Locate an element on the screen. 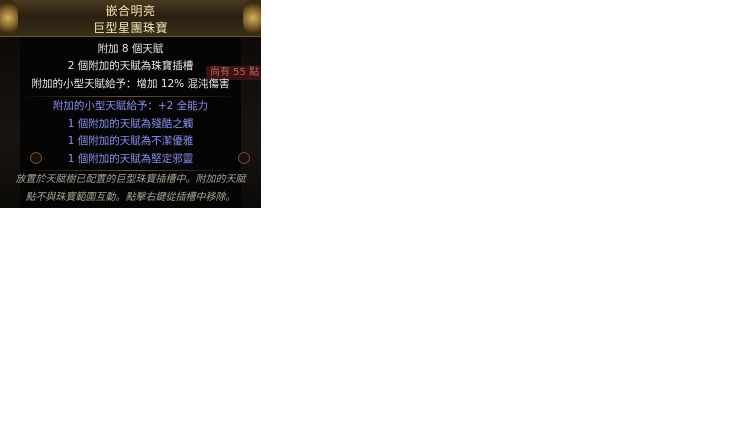  enchant-line: 1 個附加的天賦為堅定邪靈 is located at coordinates (130, 159).